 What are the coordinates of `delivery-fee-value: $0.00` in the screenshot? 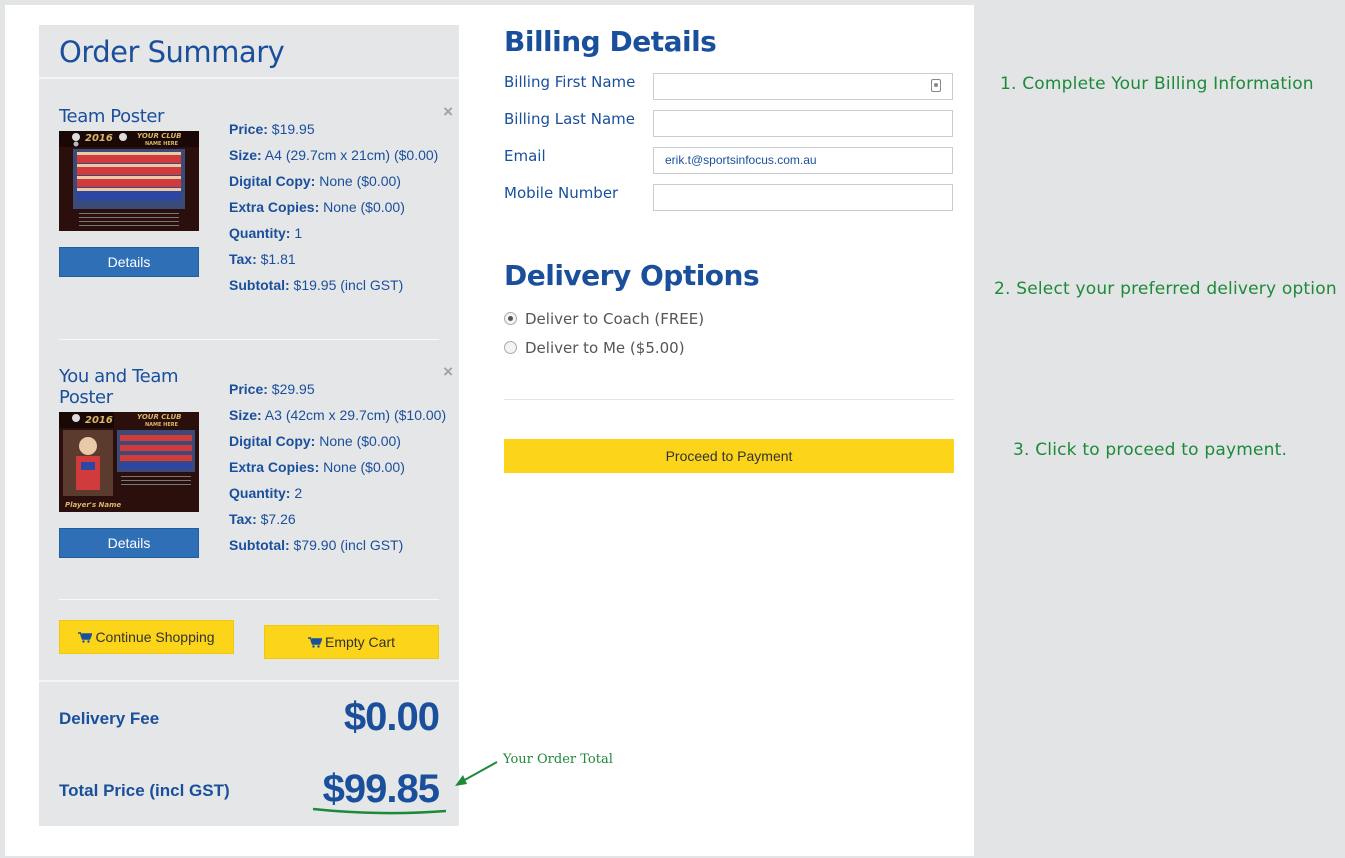 It's located at (391, 717).